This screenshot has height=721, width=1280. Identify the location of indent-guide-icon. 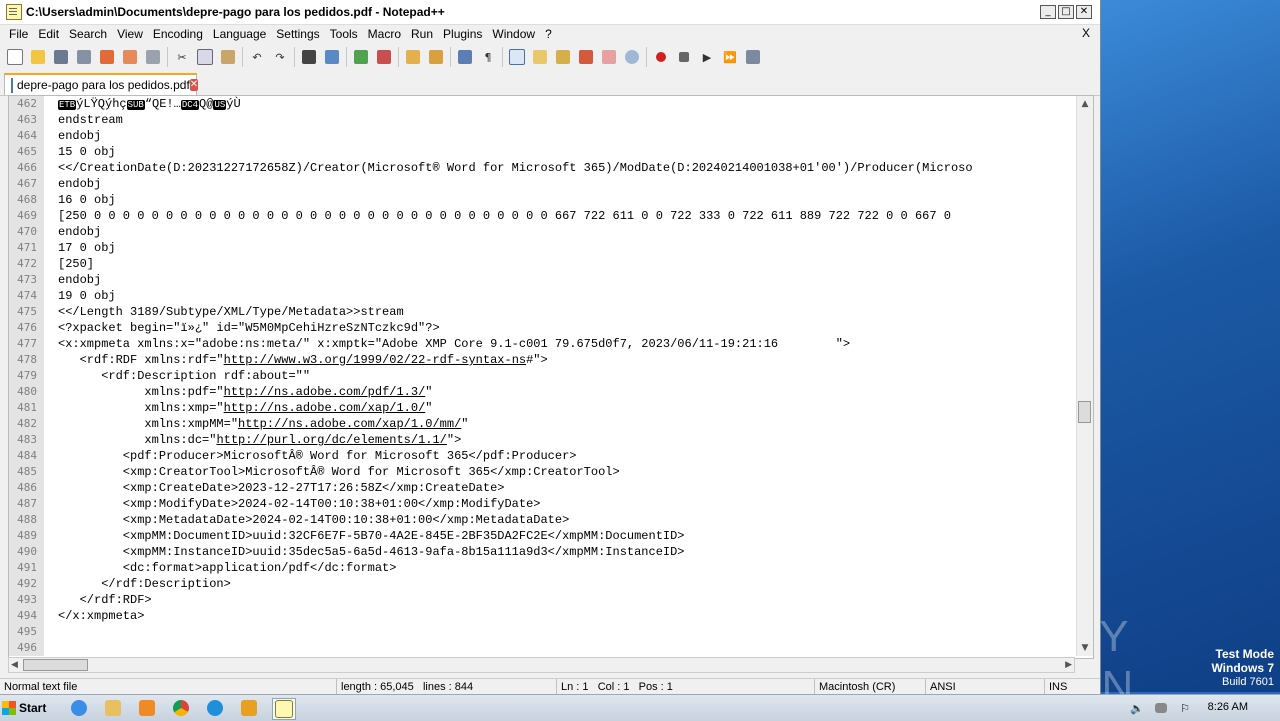
(517, 57).